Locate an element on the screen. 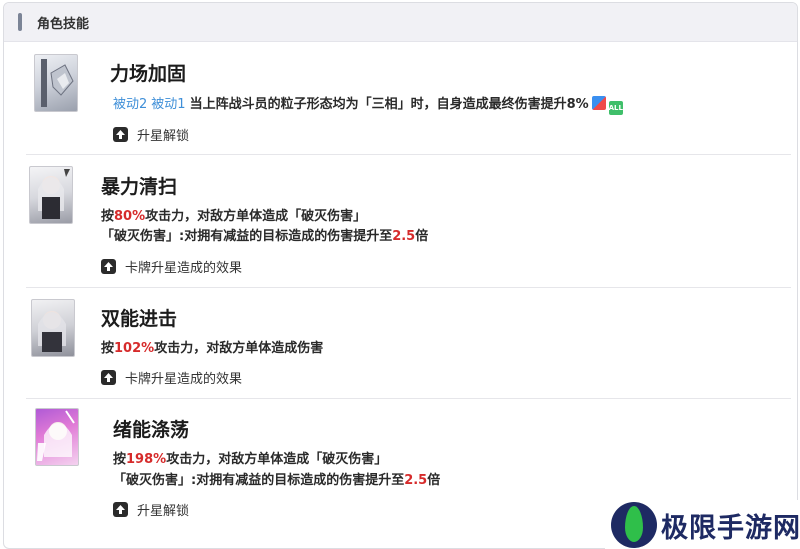 The image size is (800, 549). all-badge-icon: ALL is located at coordinates (615, 108).